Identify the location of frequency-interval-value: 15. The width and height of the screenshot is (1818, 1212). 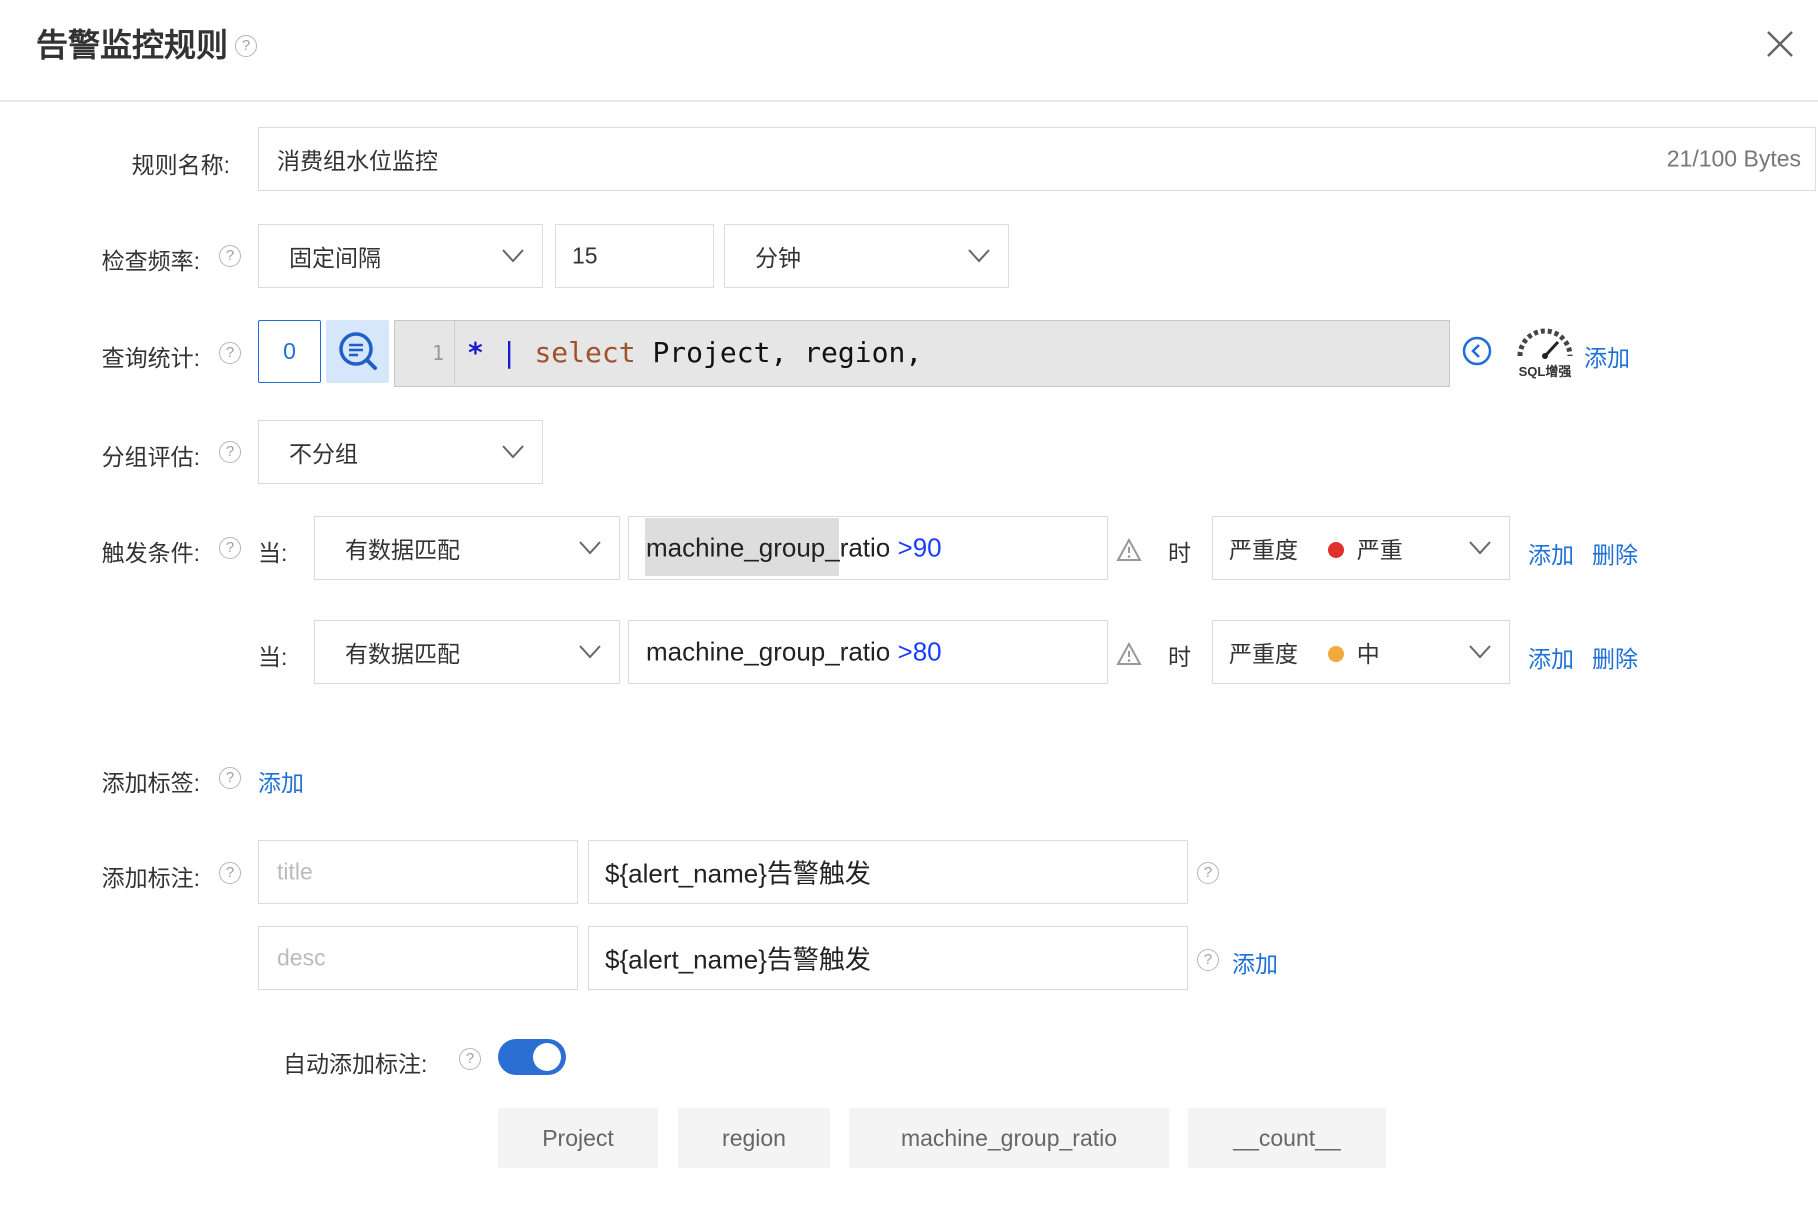
(585, 255).